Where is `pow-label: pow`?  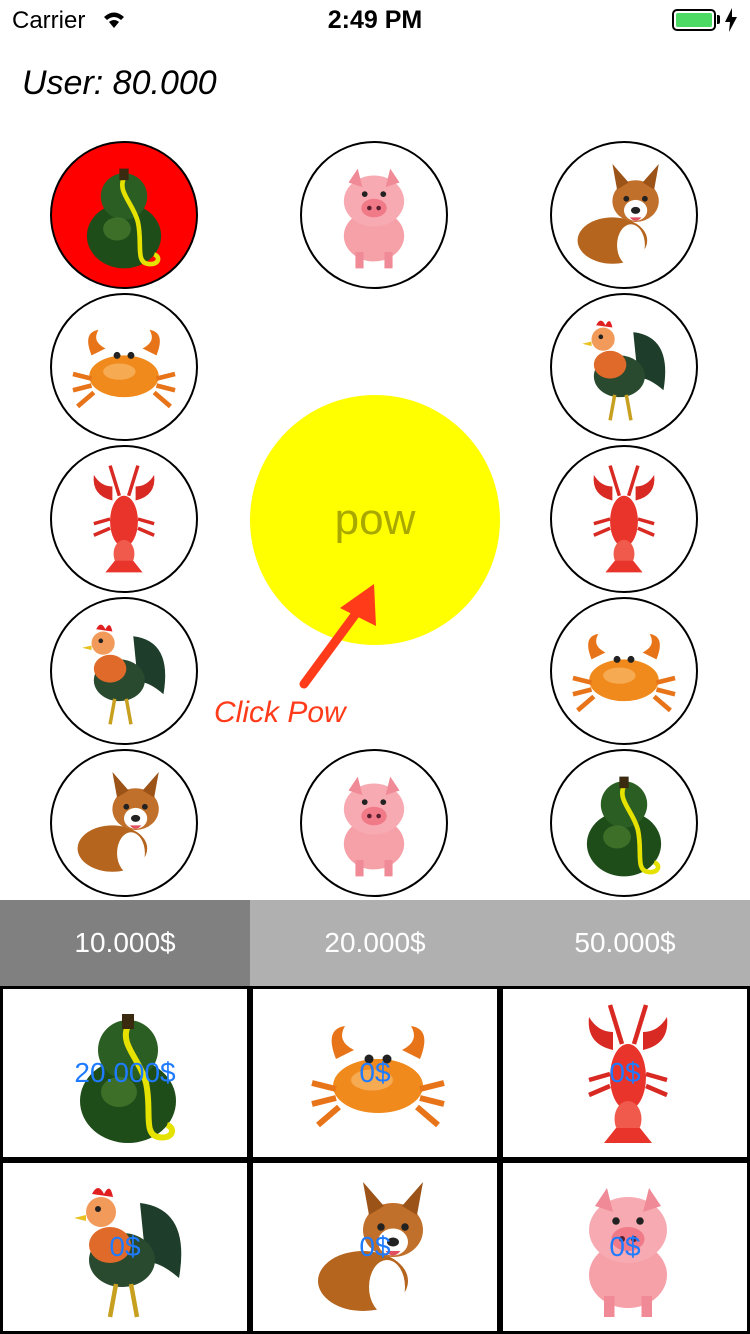 pow-label: pow is located at coordinates (375, 519).